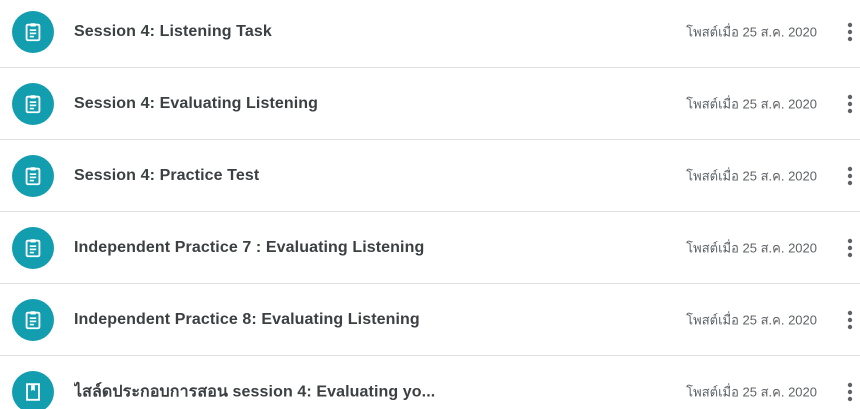  What do you see at coordinates (33, 390) in the screenshot?
I see `material-icon` at bounding box center [33, 390].